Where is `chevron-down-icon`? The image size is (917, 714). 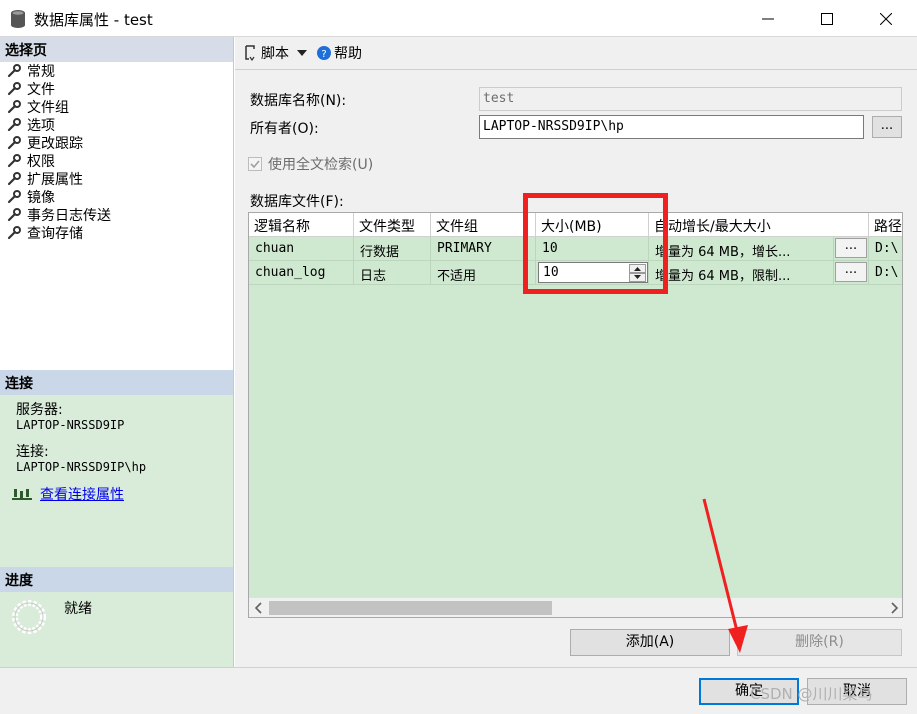
chevron-down-icon is located at coordinates (302, 53).